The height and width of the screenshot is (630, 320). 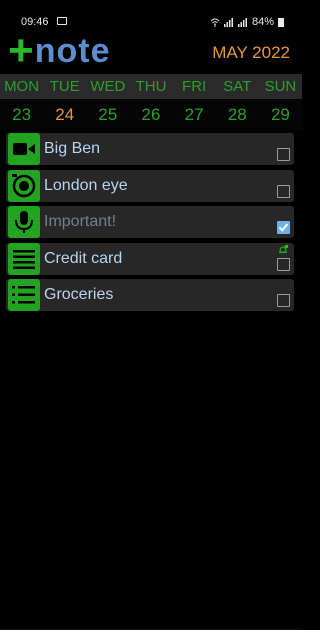 What do you see at coordinates (251, 53) in the screenshot?
I see `month-year: MAY 2022` at bounding box center [251, 53].